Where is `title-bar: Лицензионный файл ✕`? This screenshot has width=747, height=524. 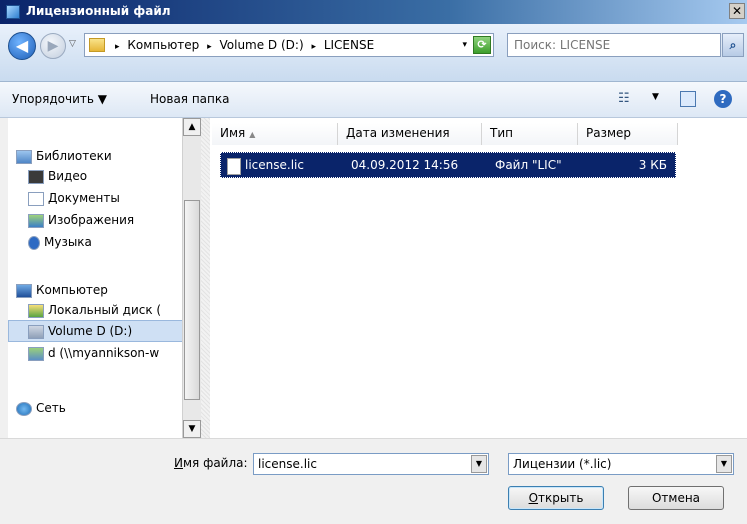
title-bar: Лицензионный файл ✕ is located at coordinates (373, 12).